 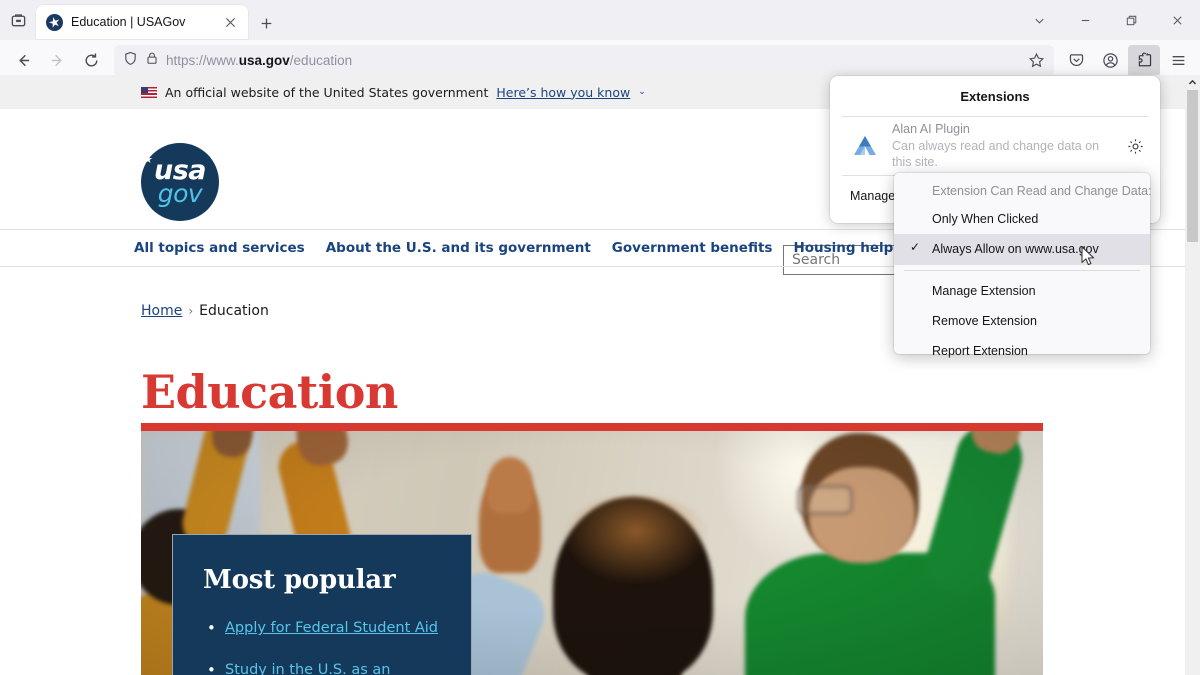 I want to click on menu-item-report-extension: Report Extension, so click(x=1022, y=351).